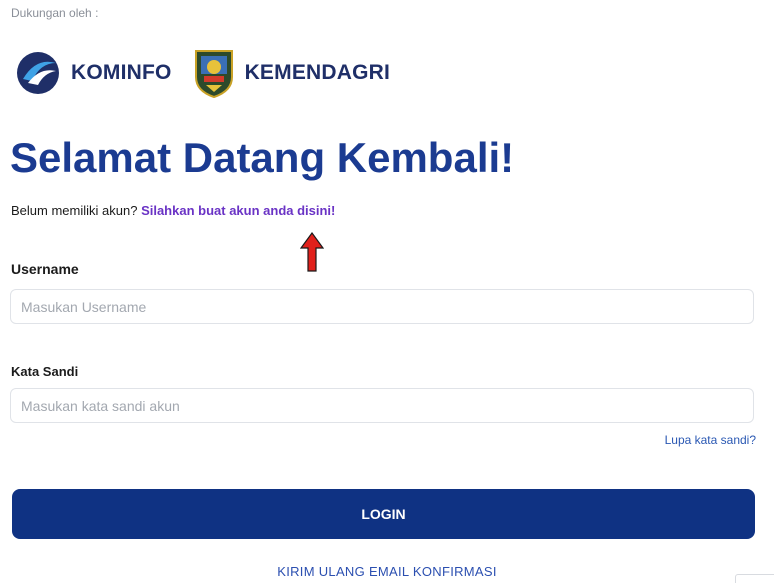 This screenshot has height=583, width=774. What do you see at coordinates (121, 72) in the screenshot?
I see `kominfo-name: KOMINFO` at bounding box center [121, 72].